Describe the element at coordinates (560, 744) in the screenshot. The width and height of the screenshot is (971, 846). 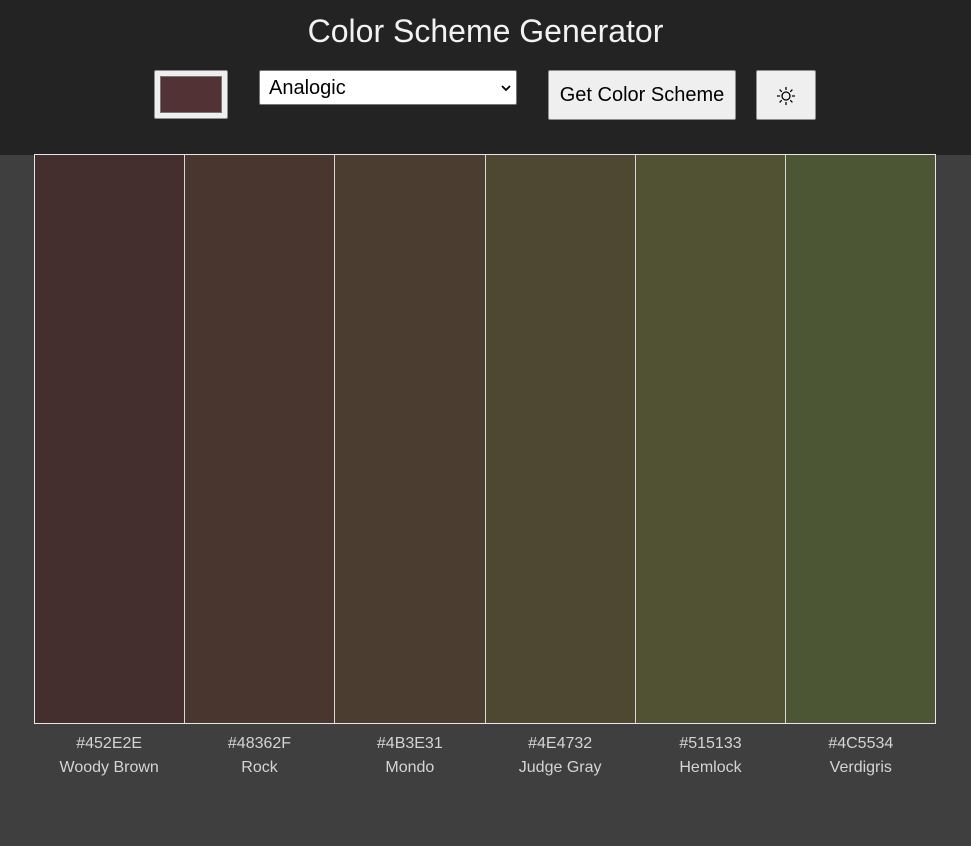
I see `color-hex: #4E4732` at that location.